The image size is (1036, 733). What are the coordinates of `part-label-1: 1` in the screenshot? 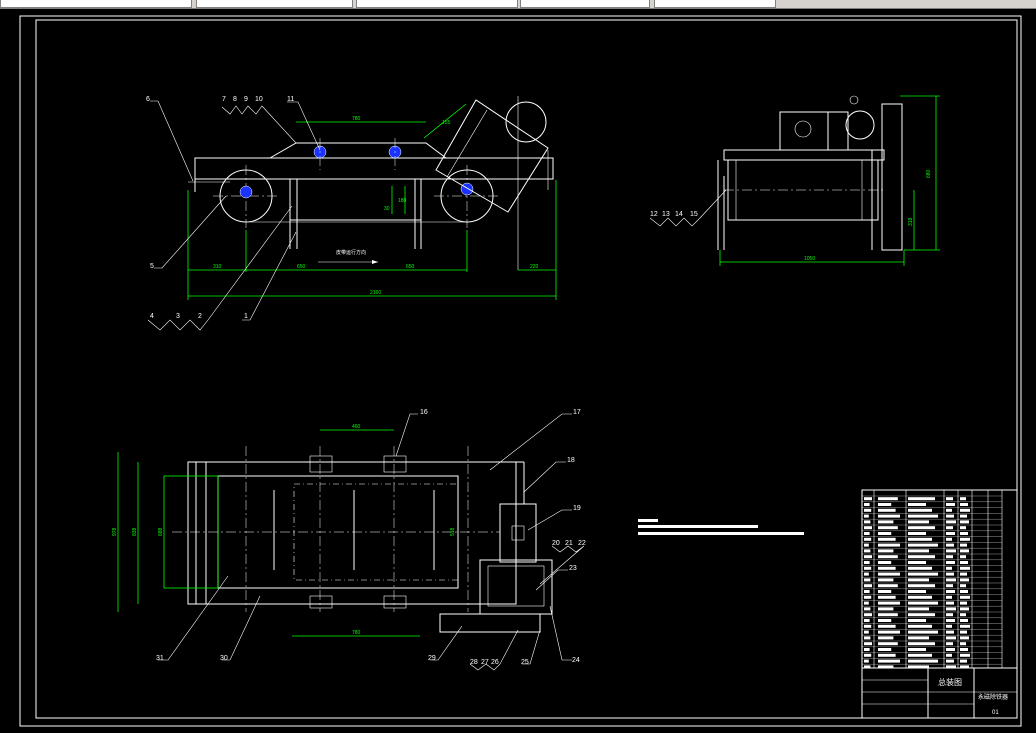 It's located at (246, 316).